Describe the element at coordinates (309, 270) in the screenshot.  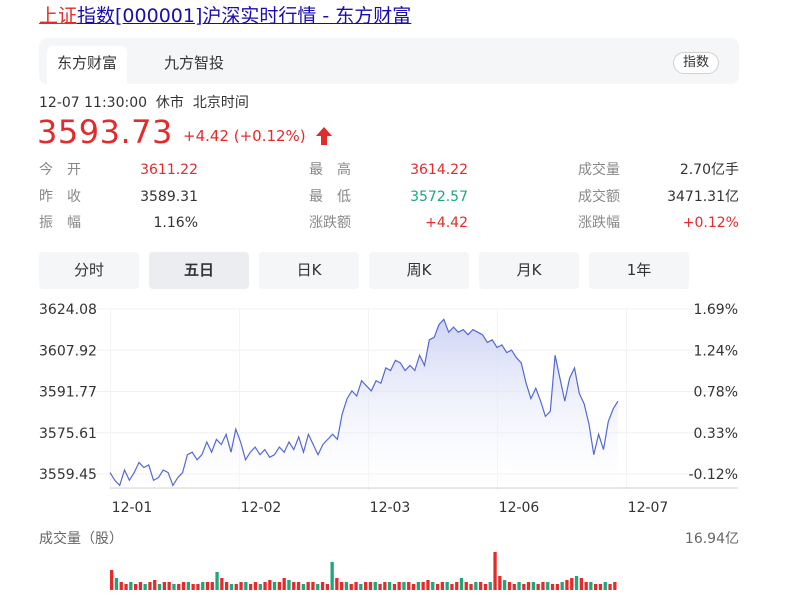
I see `period-tab-daily: 日K` at that location.